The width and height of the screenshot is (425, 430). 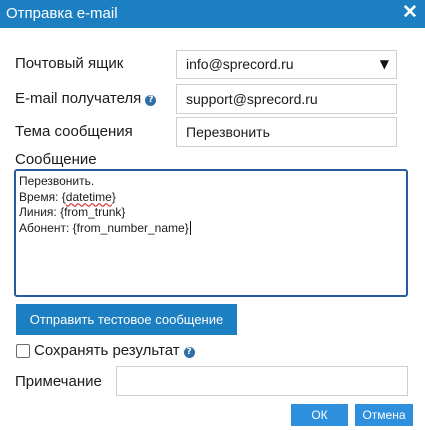 I want to click on message-line: Абонент: {from_number_name}, so click(x=104, y=227).